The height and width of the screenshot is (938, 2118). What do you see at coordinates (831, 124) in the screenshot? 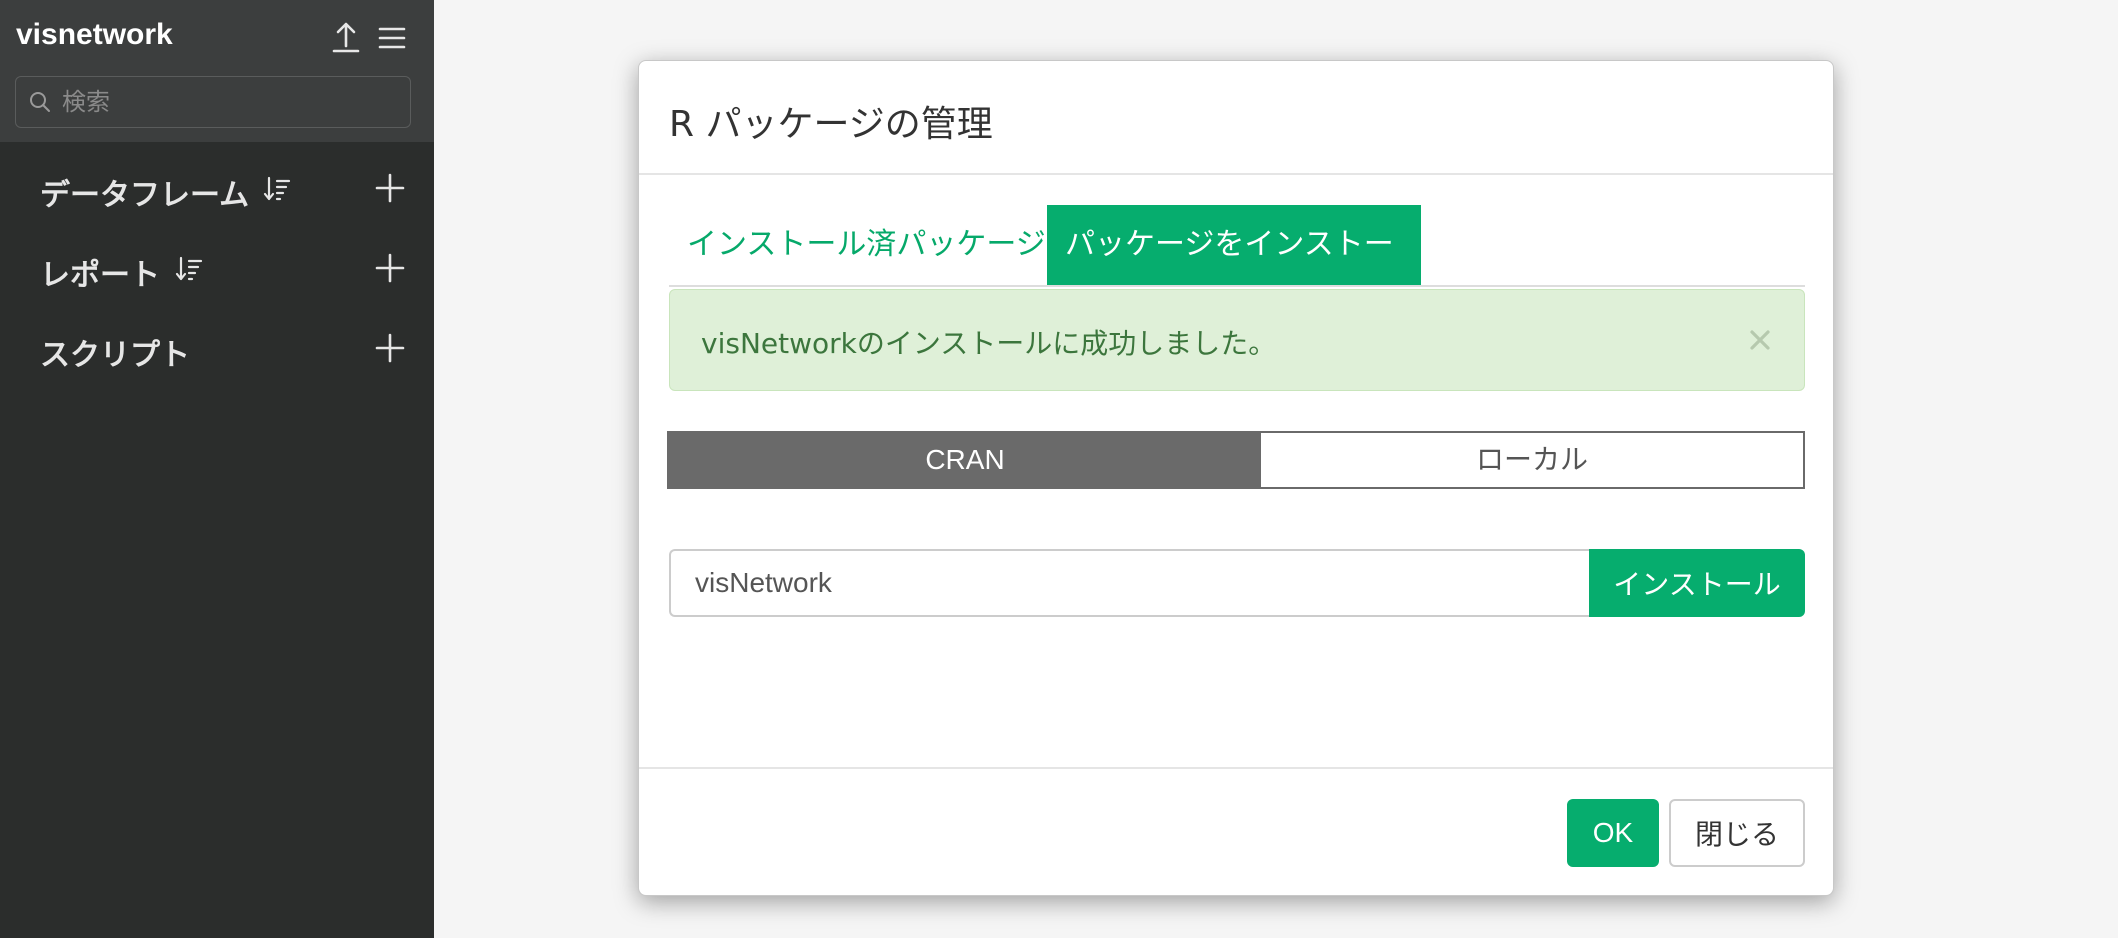
I see `dialog-title: R パッケージの管理` at bounding box center [831, 124].